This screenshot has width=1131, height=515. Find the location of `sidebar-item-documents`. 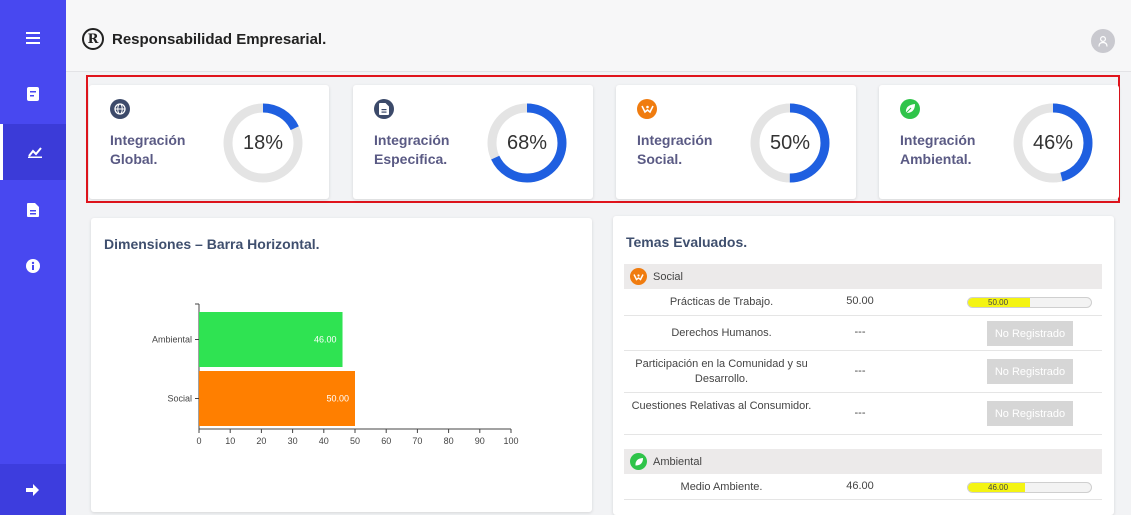

sidebar-item-documents is located at coordinates (33, 210).